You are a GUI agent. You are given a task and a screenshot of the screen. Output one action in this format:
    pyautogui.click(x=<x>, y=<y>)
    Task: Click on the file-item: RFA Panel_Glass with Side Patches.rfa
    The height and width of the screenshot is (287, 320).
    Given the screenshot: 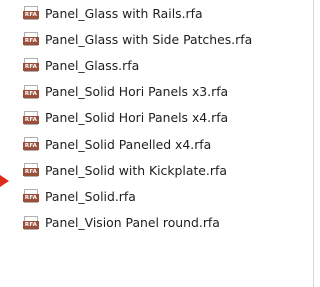 What is the action you would take?
    pyautogui.click(x=164, y=39)
    